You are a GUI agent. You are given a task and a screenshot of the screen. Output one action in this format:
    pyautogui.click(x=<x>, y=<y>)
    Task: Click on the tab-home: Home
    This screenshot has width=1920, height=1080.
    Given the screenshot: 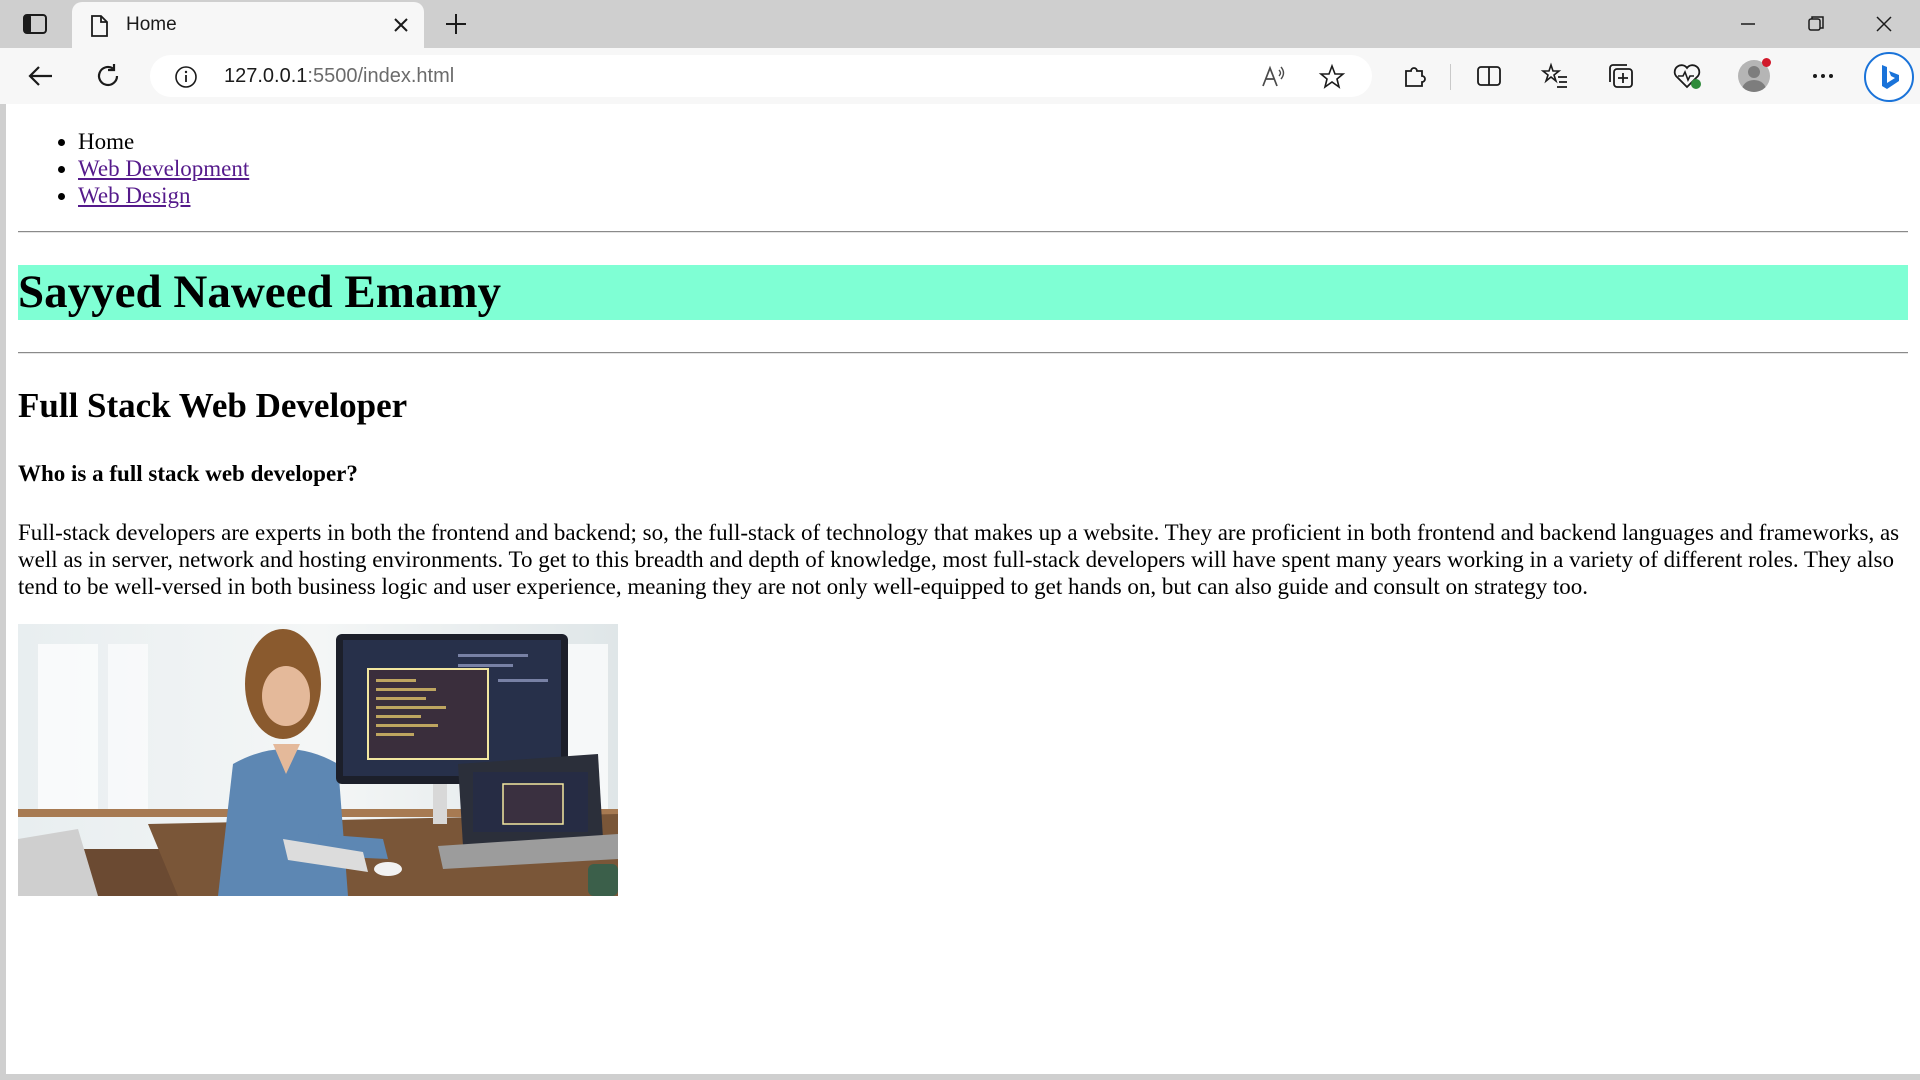 What is the action you would take?
    pyautogui.click(x=248, y=25)
    